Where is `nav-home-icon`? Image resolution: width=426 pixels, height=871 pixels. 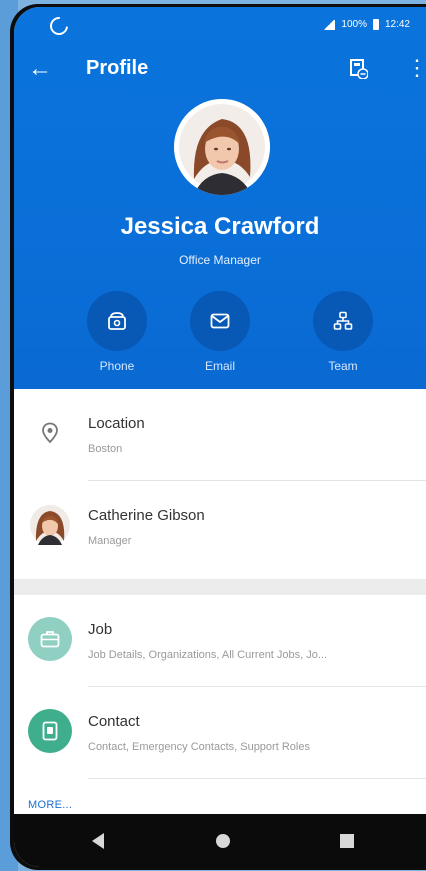
nav-home-icon is located at coordinates (223, 841).